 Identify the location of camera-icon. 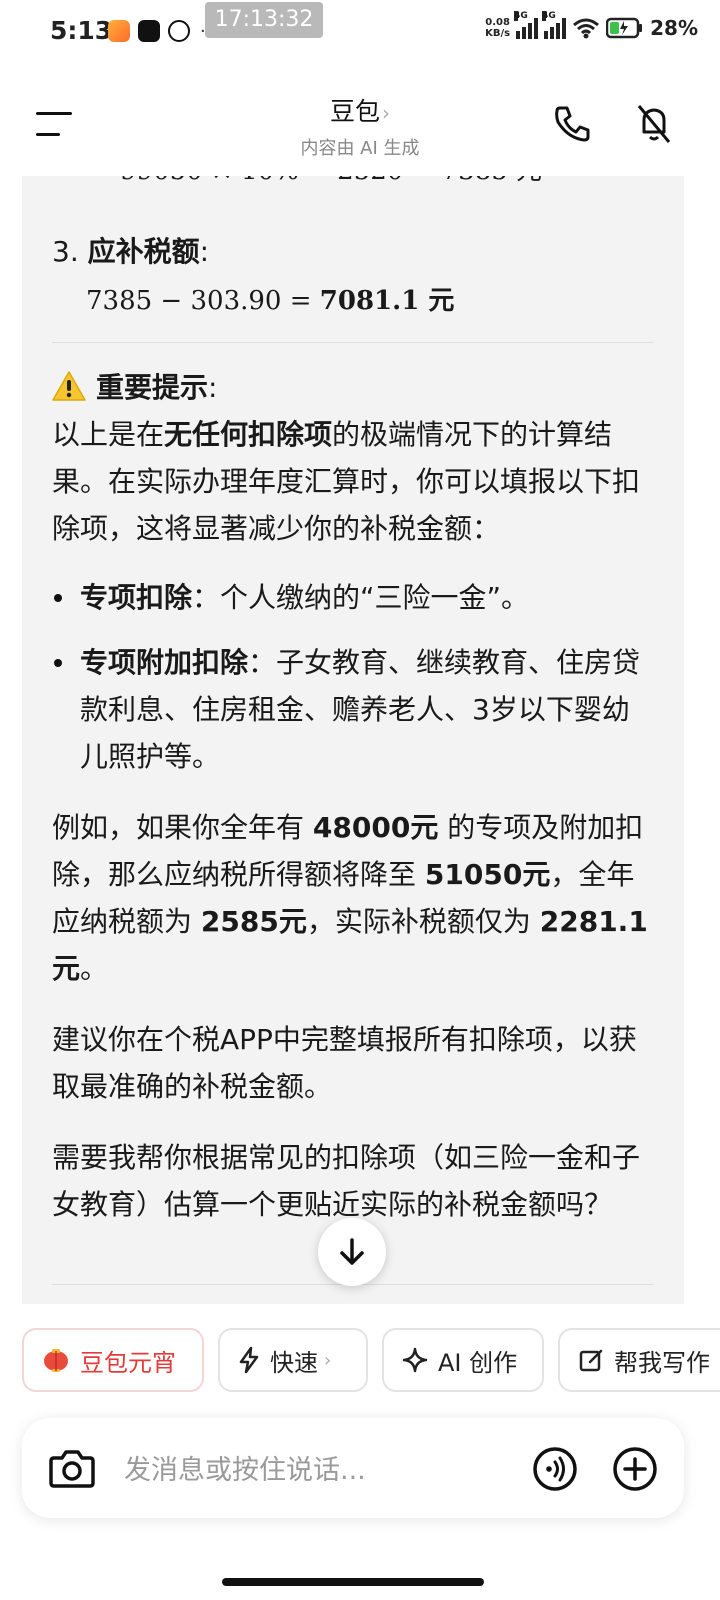
(72, 1468).